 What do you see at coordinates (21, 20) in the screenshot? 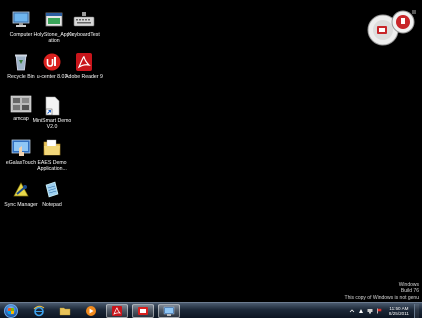
I see `computer-icon` at bounding box center [21, 20].